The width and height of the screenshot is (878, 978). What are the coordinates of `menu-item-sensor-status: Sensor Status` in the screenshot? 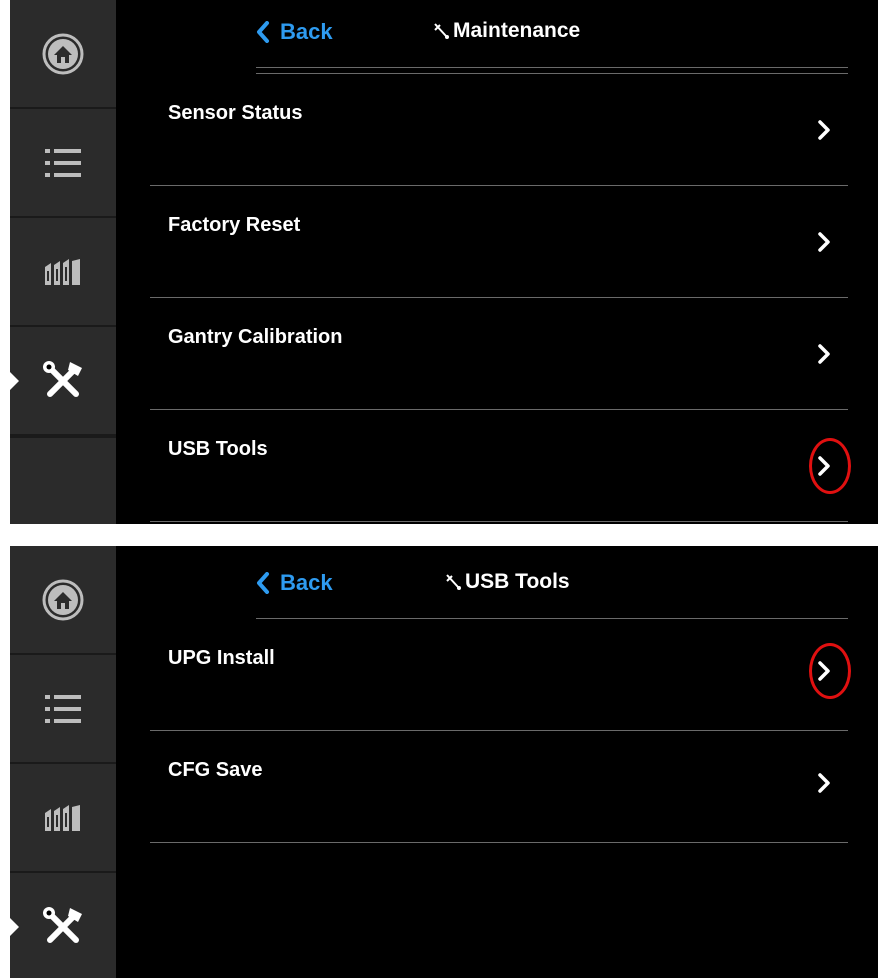 It's located at (499, 130).